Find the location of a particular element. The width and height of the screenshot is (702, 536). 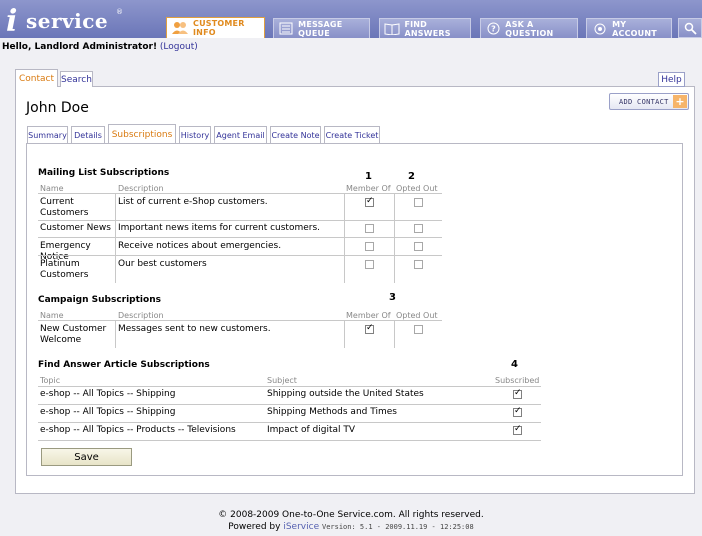

add-contact-label: ADD CONTACT is located at coordinates (644, 101).